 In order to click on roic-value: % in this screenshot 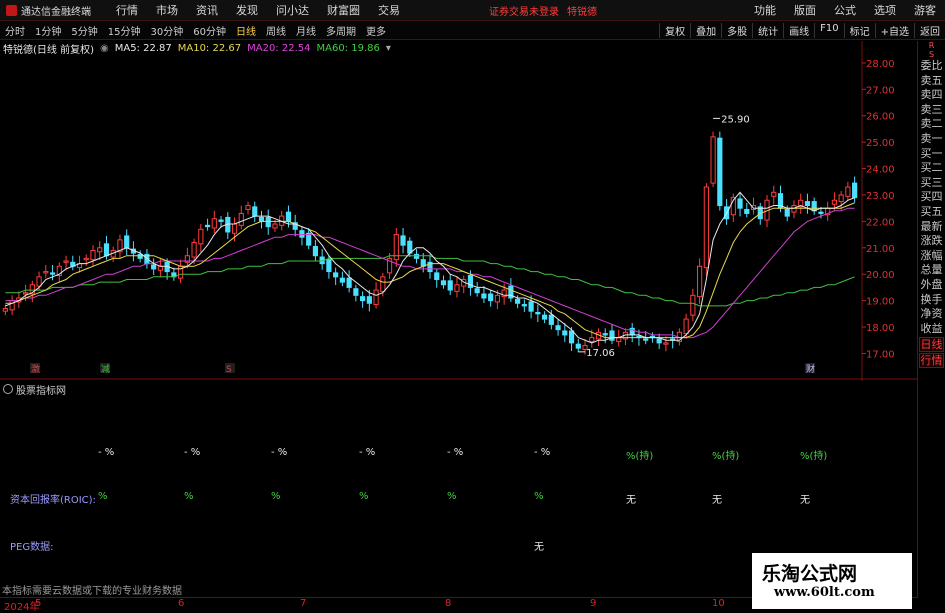, I will do `click(189, 496)`.